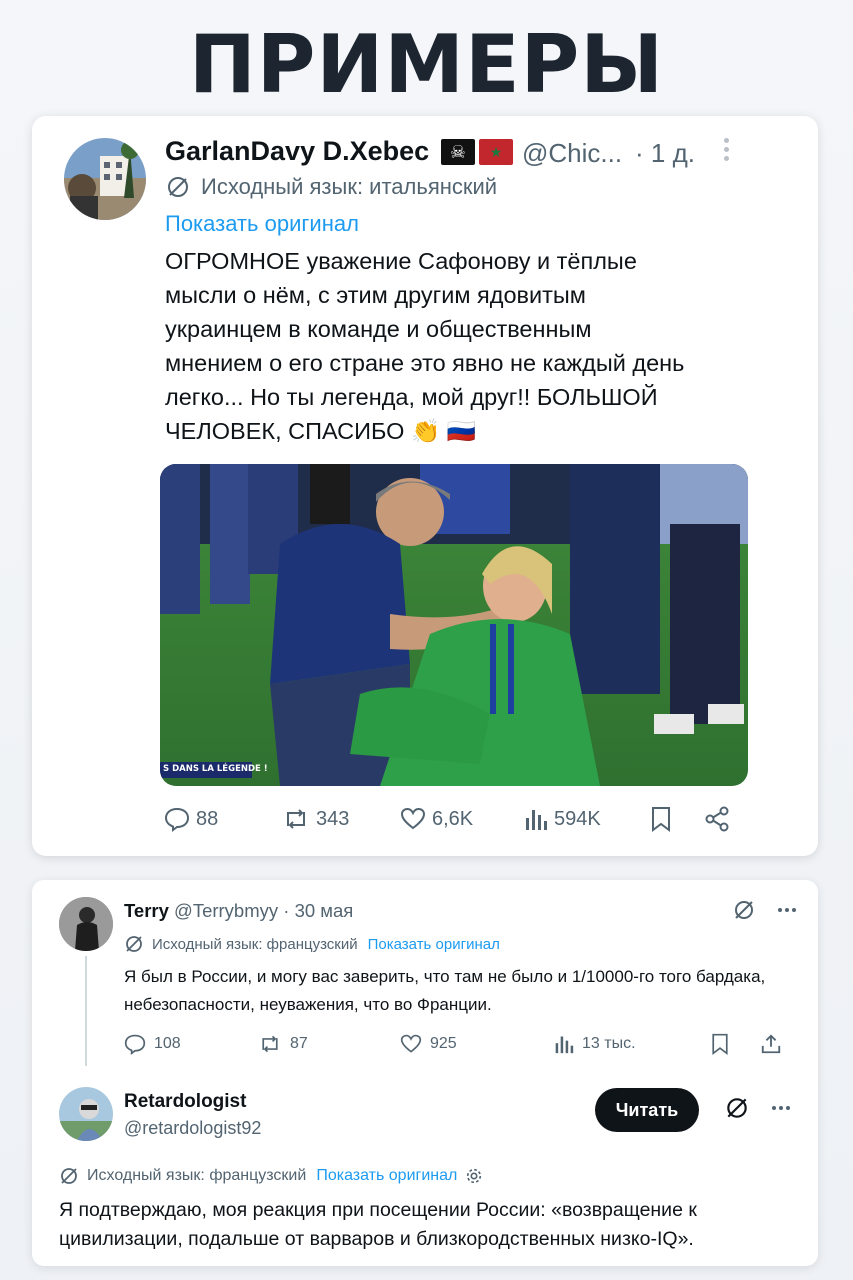 This screenshot has width=853, height=1280. I want to click on tweet-actions: 108 87 925 13 тыс., so click(456, 1046).